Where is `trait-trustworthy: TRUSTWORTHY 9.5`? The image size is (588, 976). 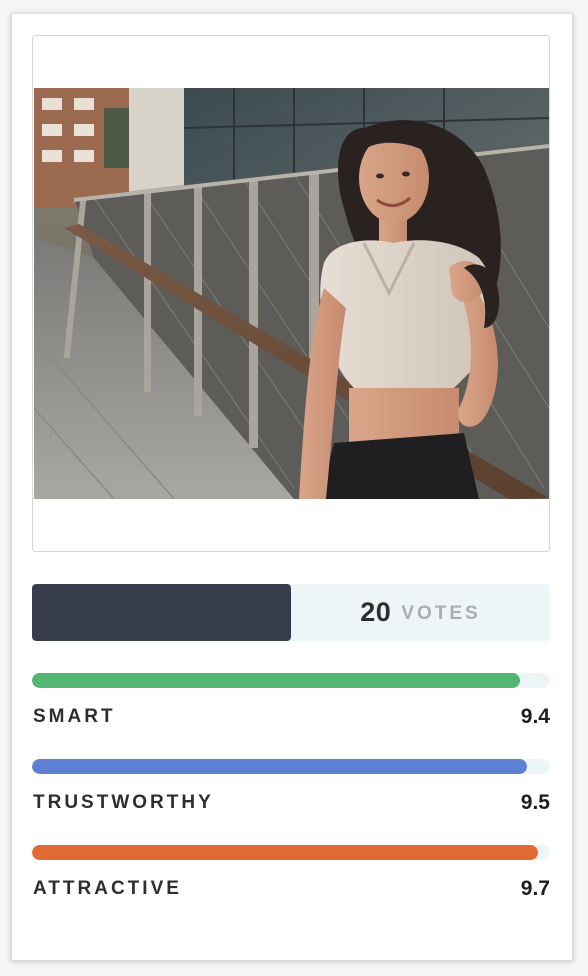 trait-trustworthy: TRUSTWORTHY 9.5 is located at coordinates (291, 789).